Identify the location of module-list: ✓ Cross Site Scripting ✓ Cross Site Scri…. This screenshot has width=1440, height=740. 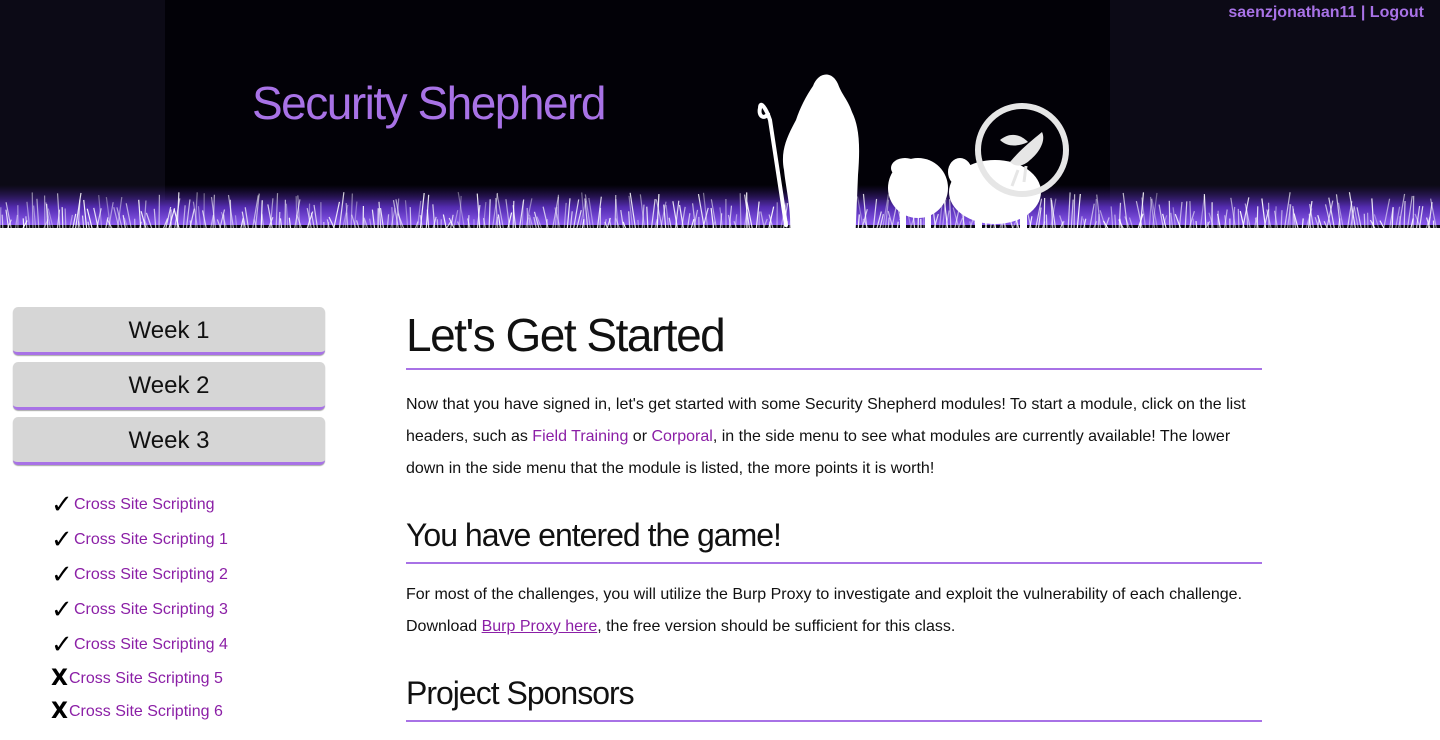
(139, 607).